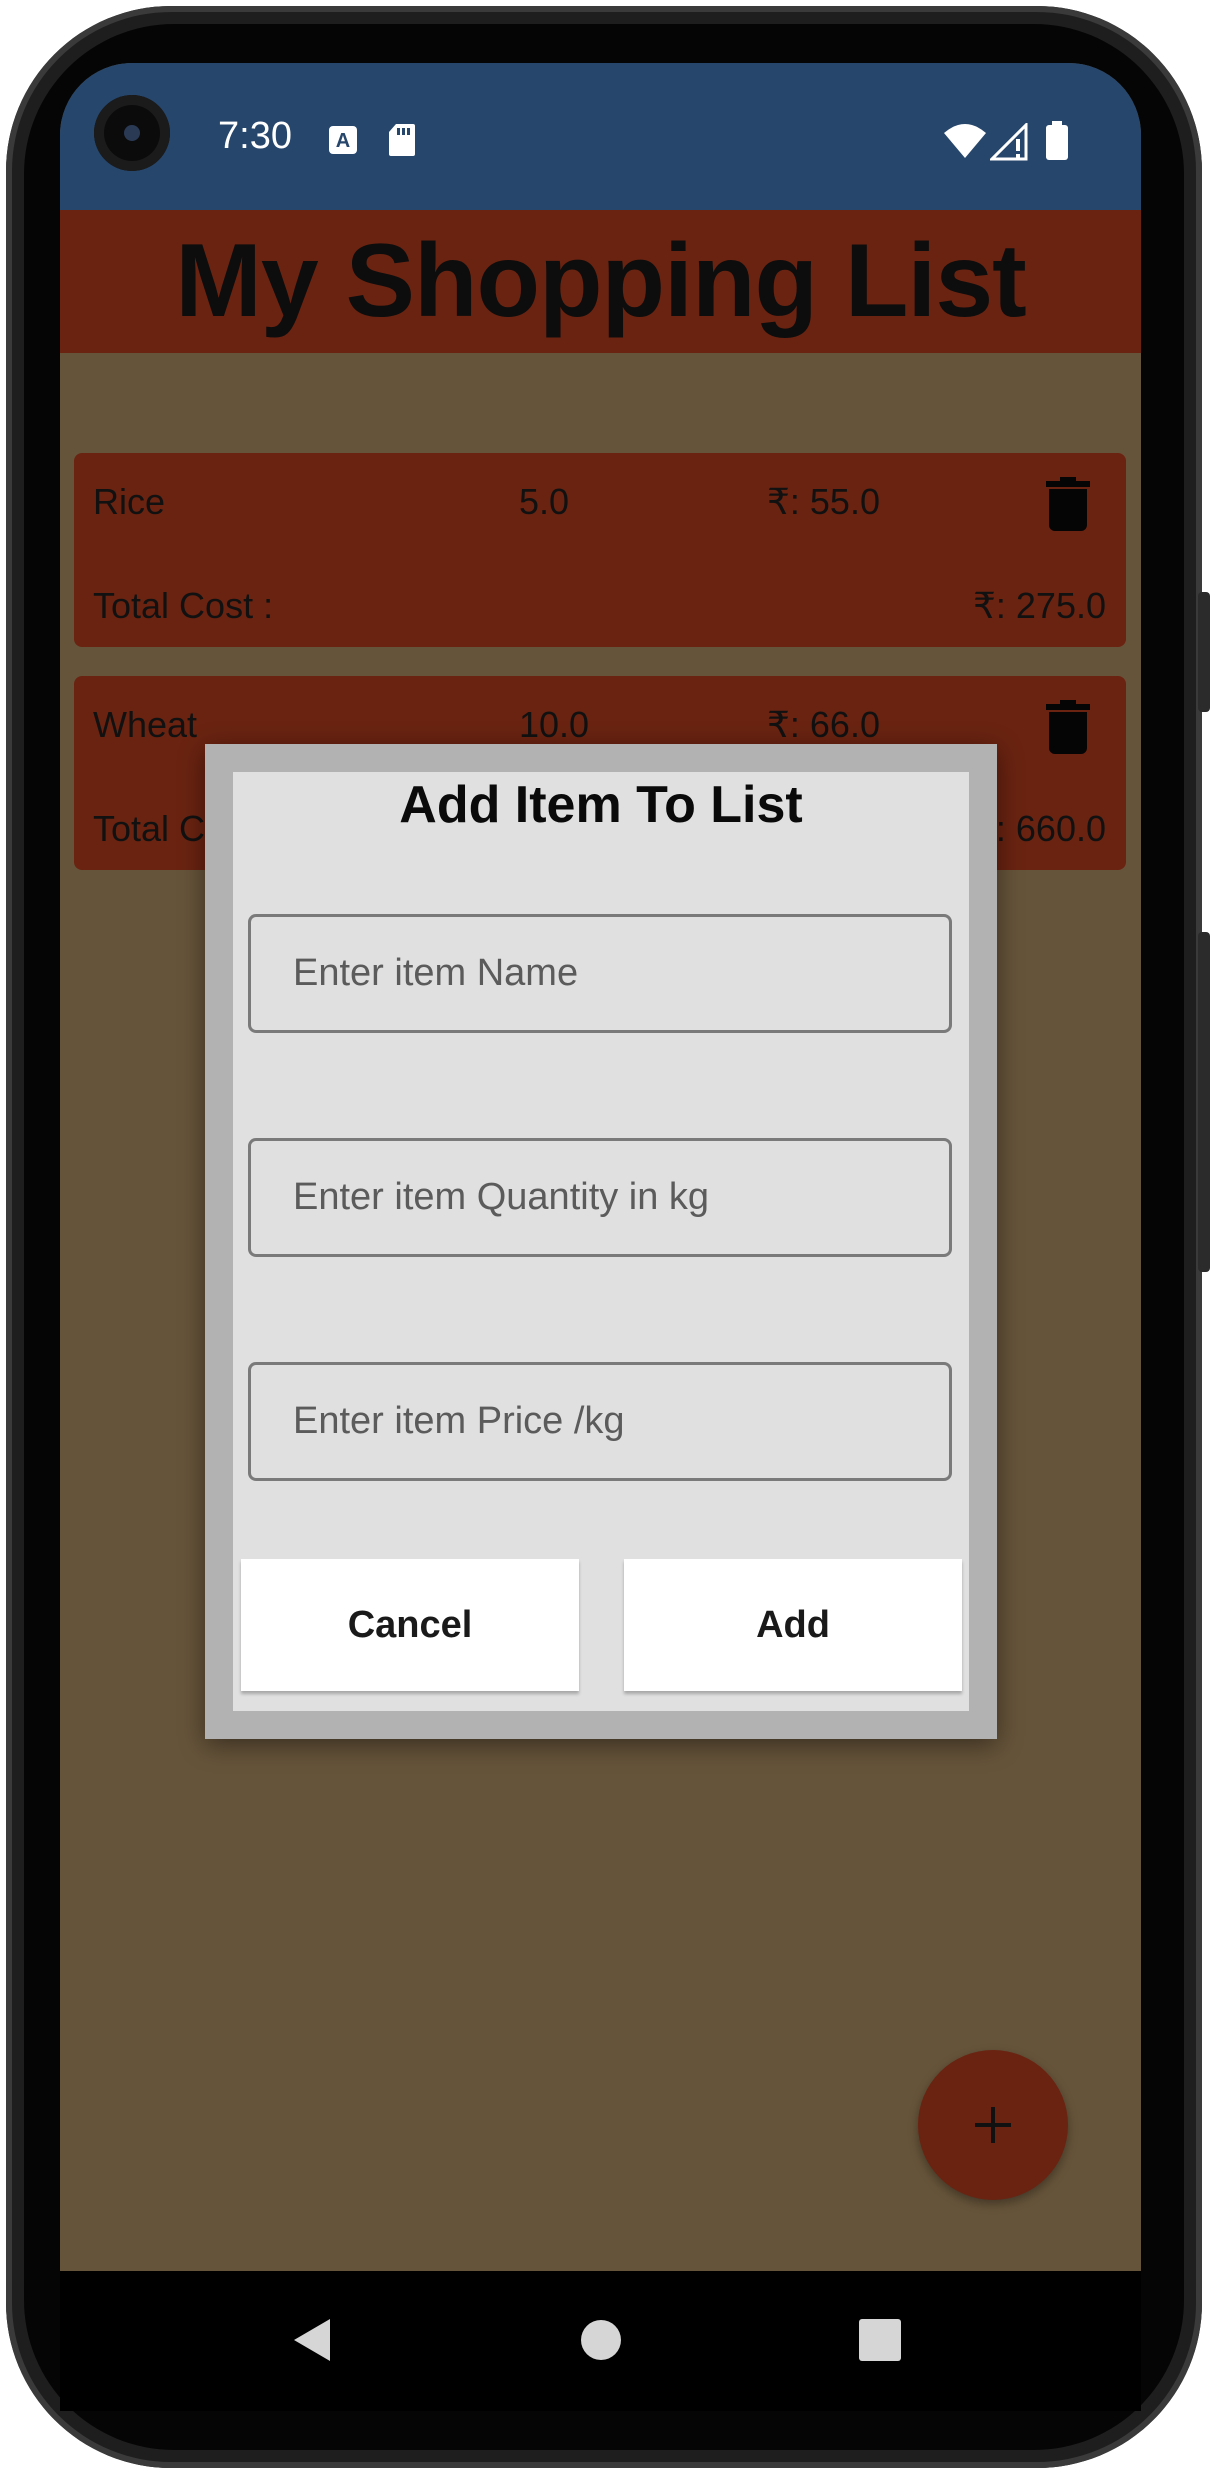 The height and width of the screenshot is (2474, 1211). I want to click on item-name-input, so click(600, 973).